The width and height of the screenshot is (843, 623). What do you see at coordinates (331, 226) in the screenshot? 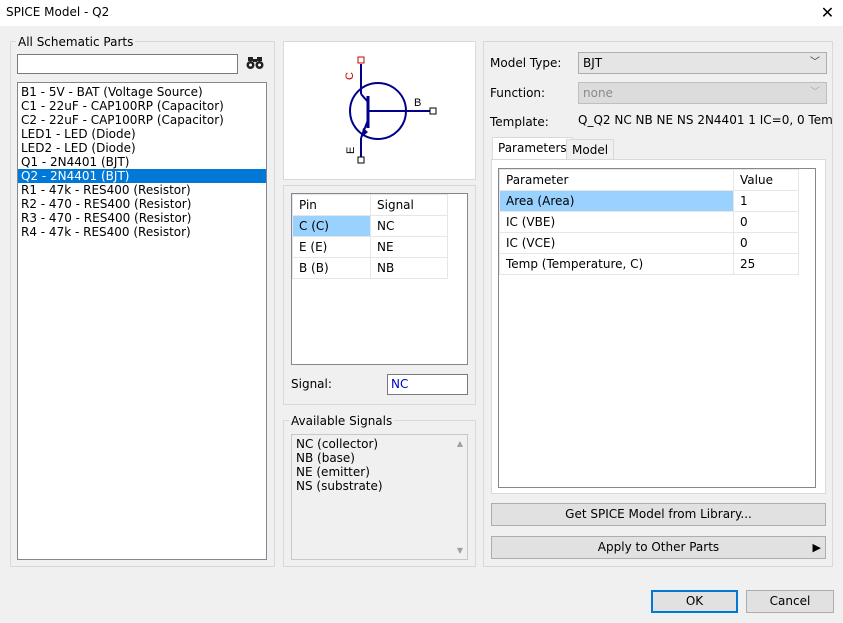
I see `pins-cell-pin: C (C)` at bounding box center [331, 226].